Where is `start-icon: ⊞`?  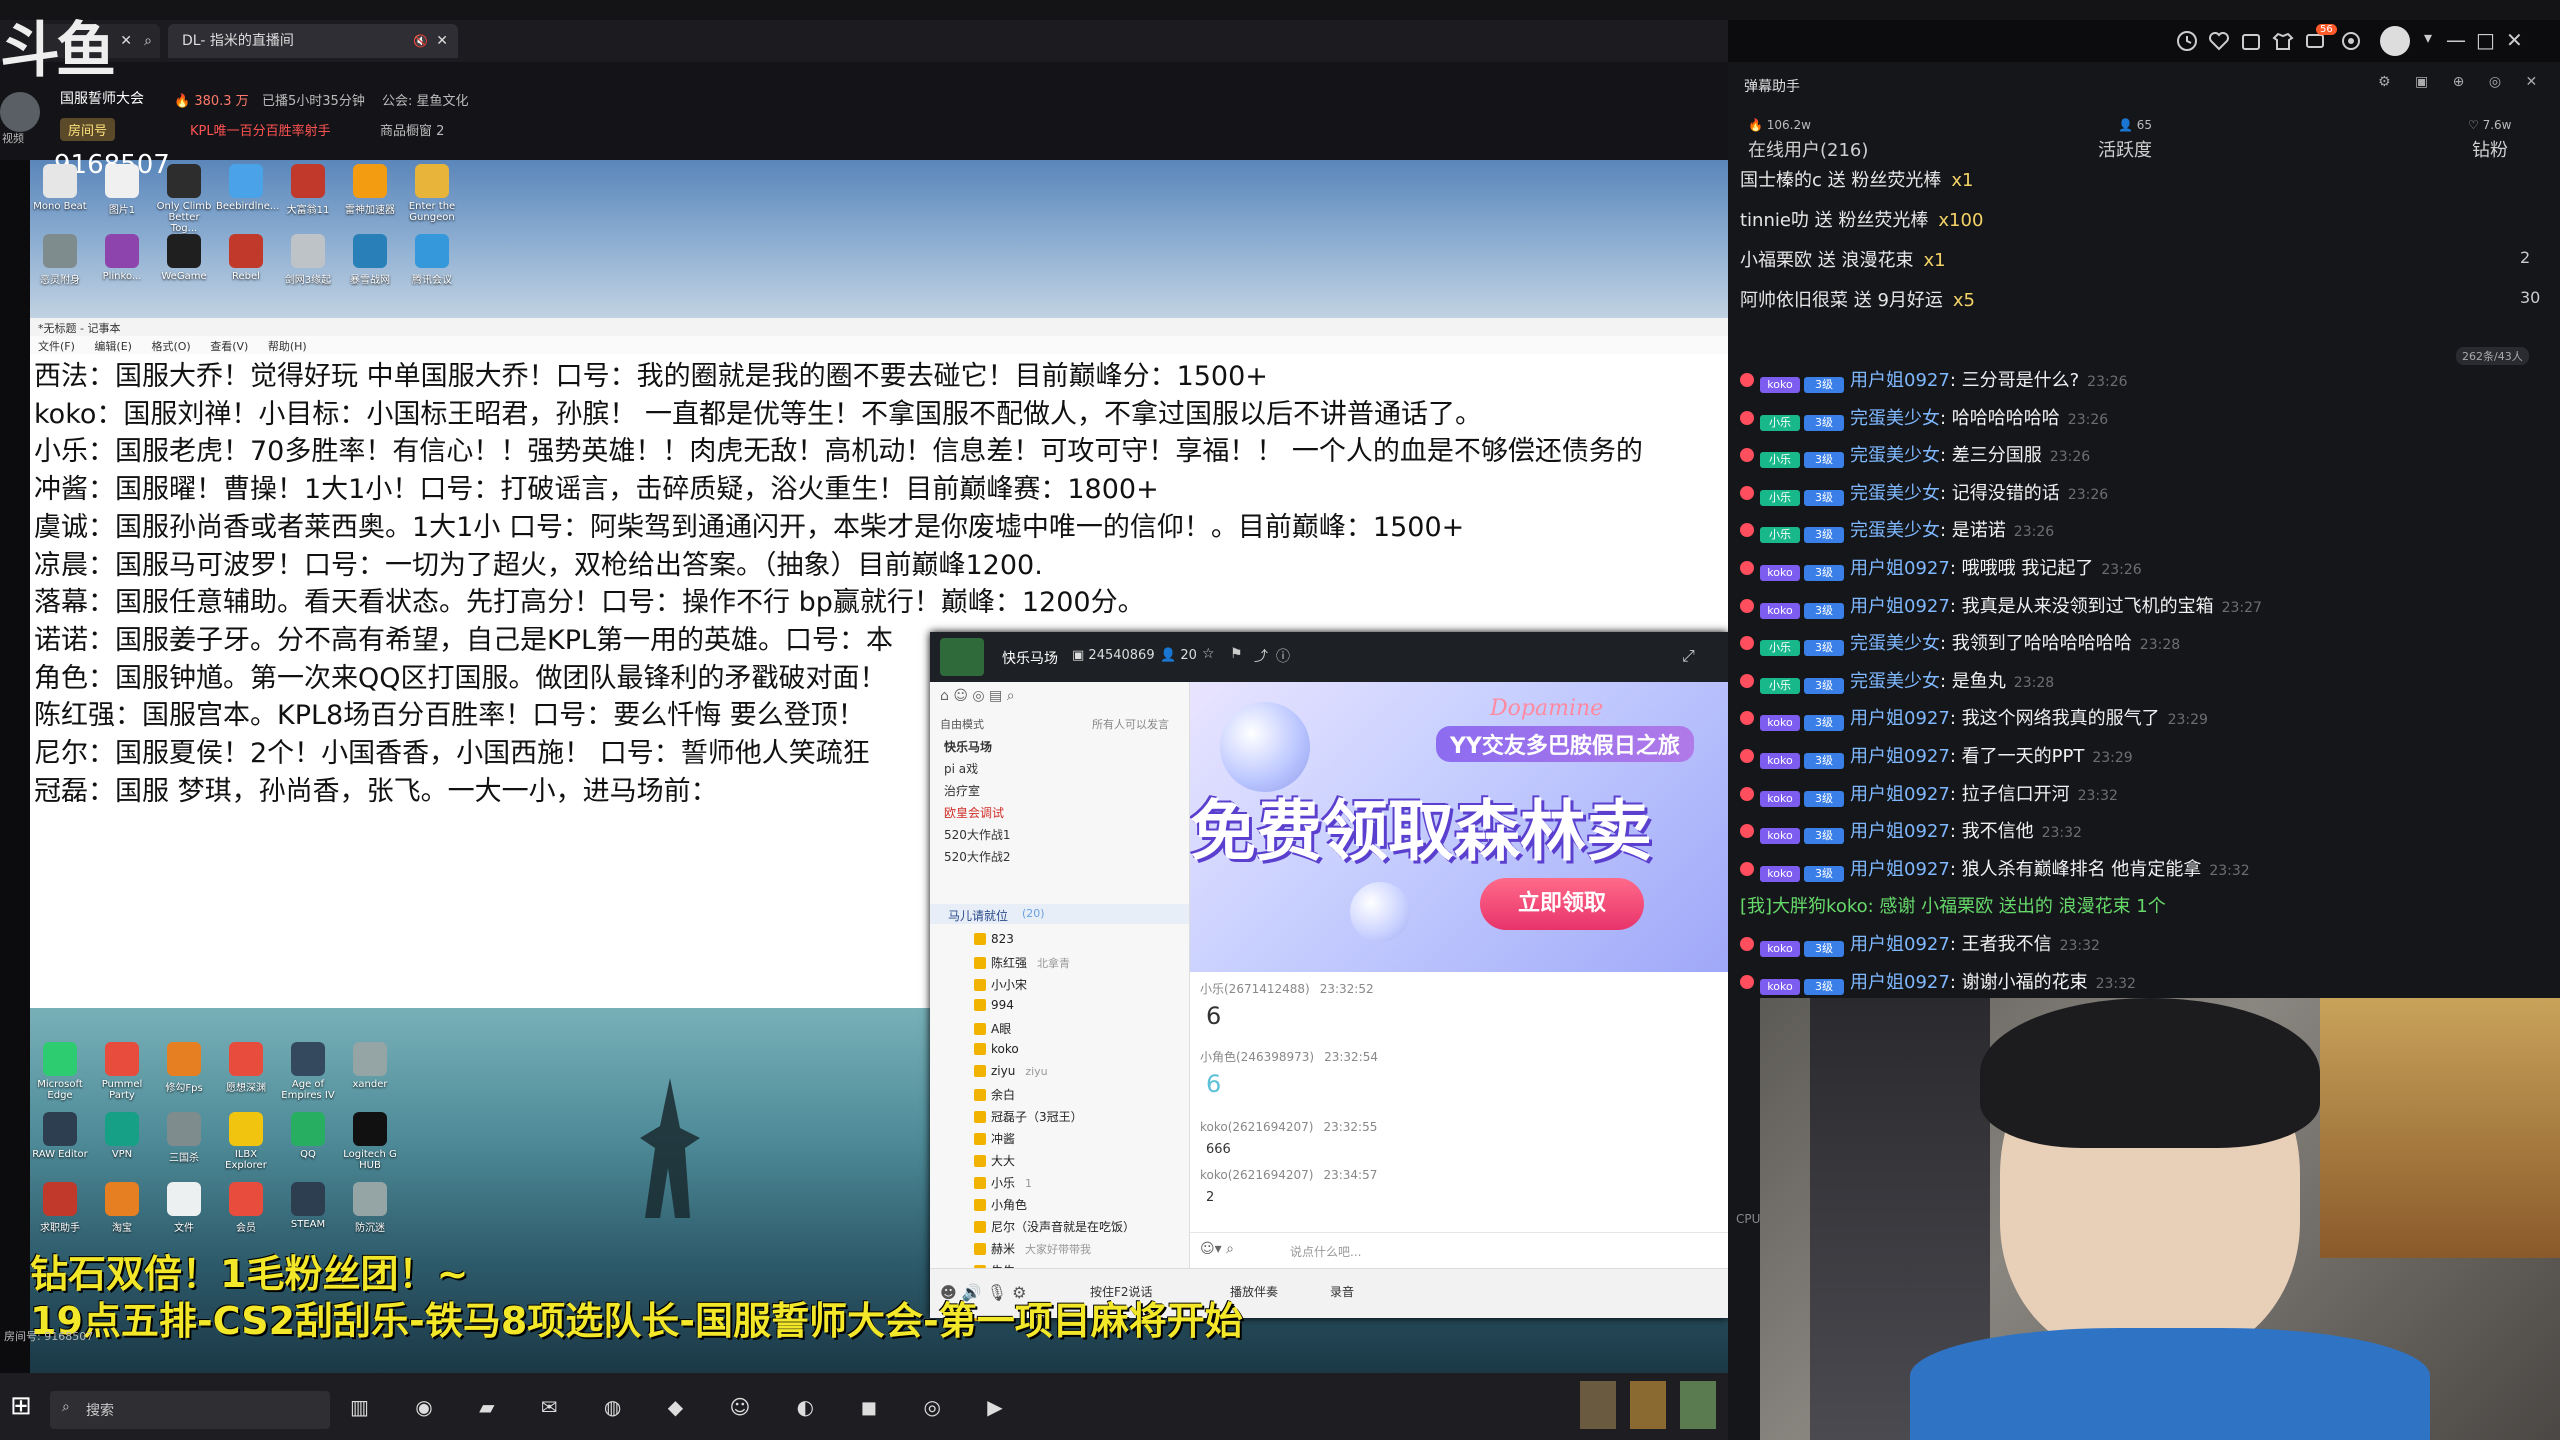 start-icon: ⊞ is located at coordinates (21, 1406).